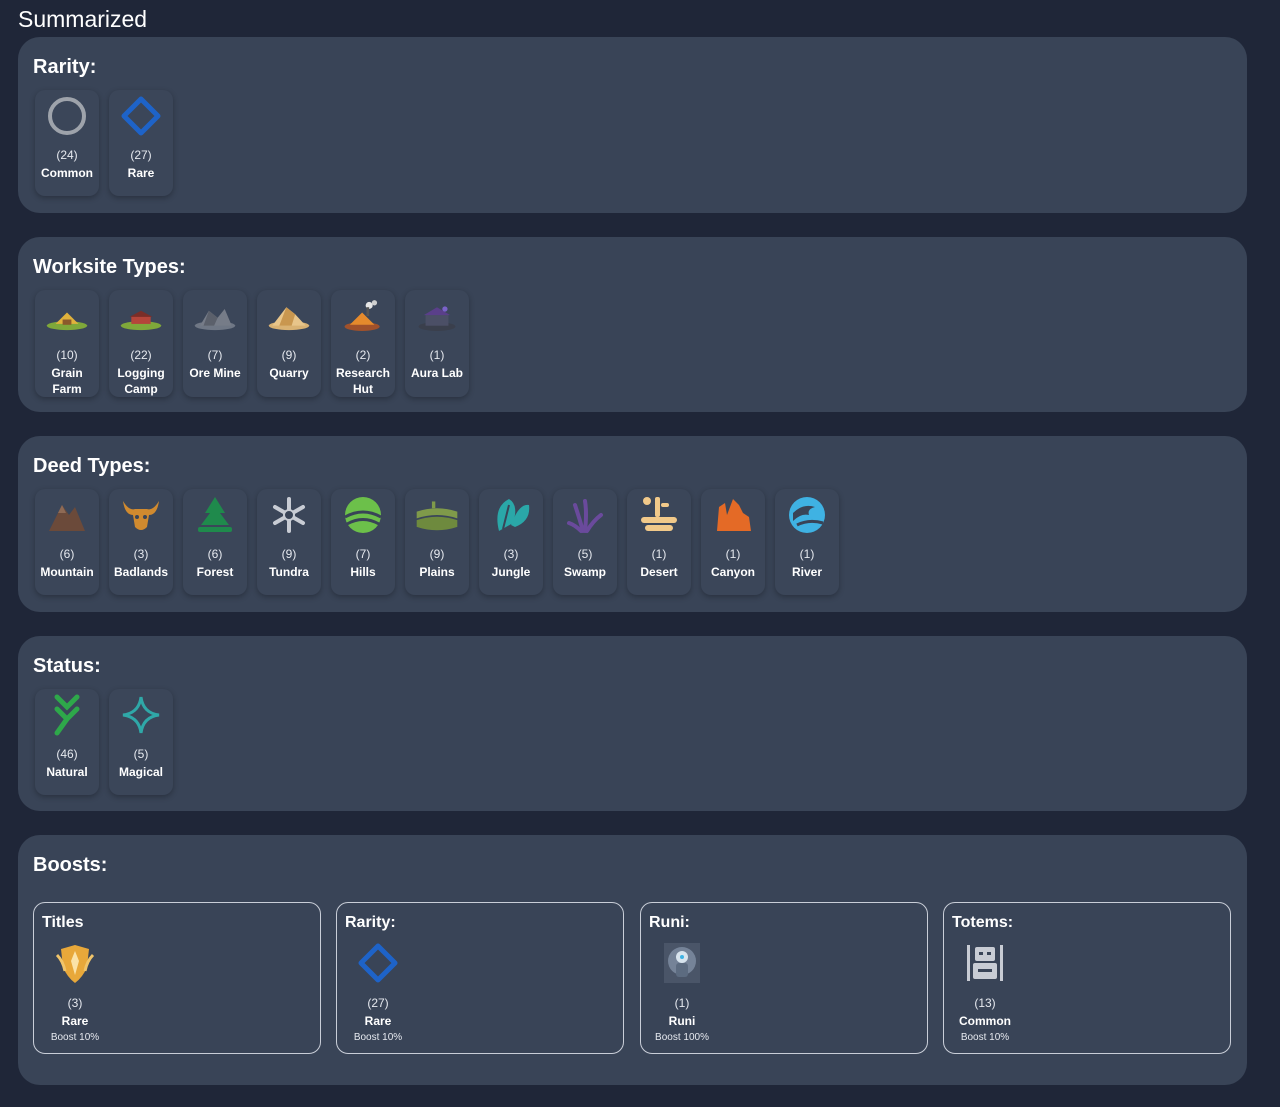 This screenshot has height=1107, width=1280. What do you see at coordinates (733, 542) in the screenshot?
I see `deed-card-canyon: (1) Canyon` at bounding box center [733, 542].